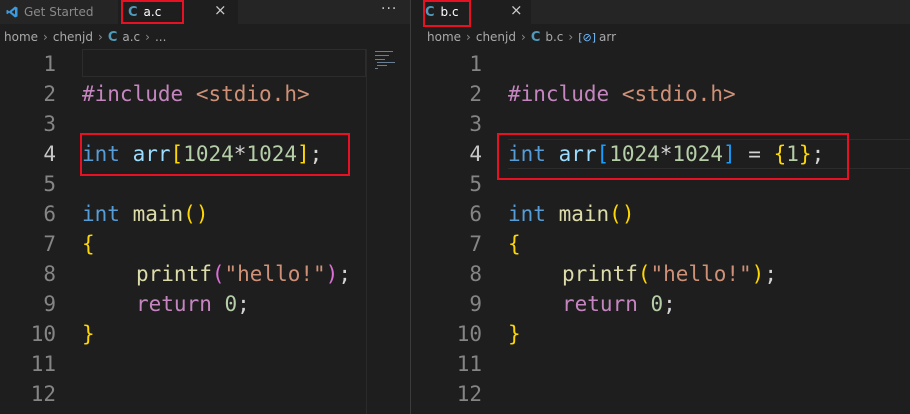 This screenshot has width=910, height=414. What do you see at coordinates (49, 94) in the screenshot?
I see `line-number: 2` at bounding box center [49, 94].